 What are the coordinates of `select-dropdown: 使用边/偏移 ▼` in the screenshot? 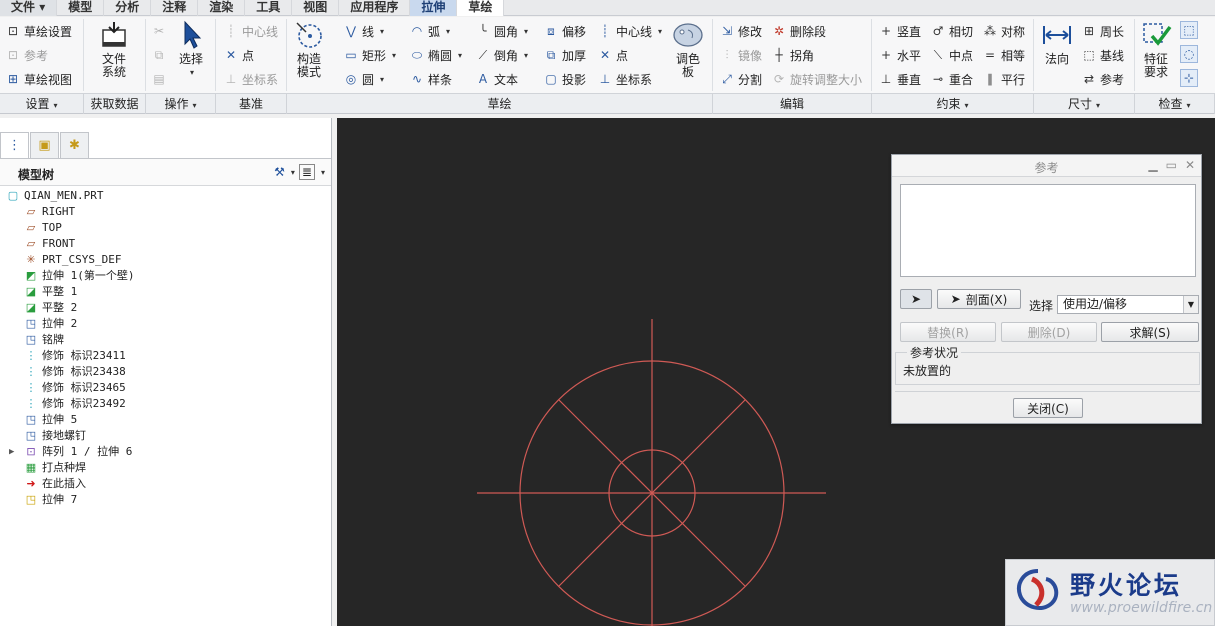 It's located at (1128, 304).